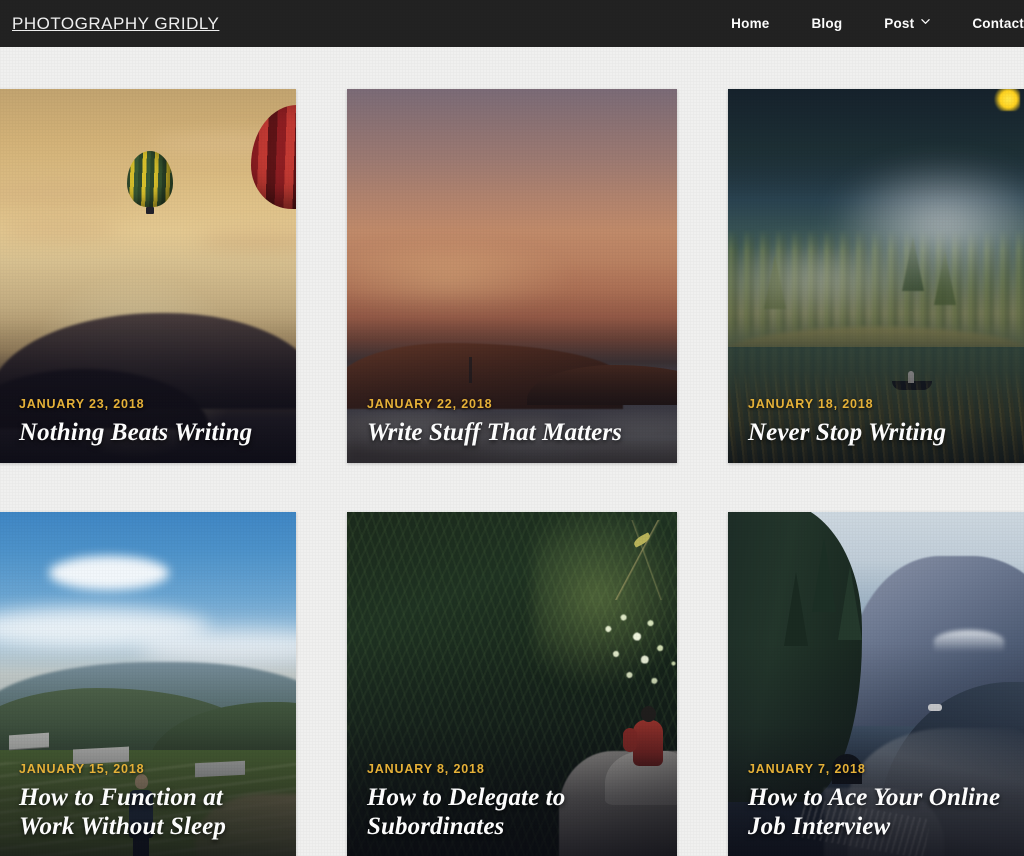  I want to click on post-title: Never Stop Writing, so click(876, 432).